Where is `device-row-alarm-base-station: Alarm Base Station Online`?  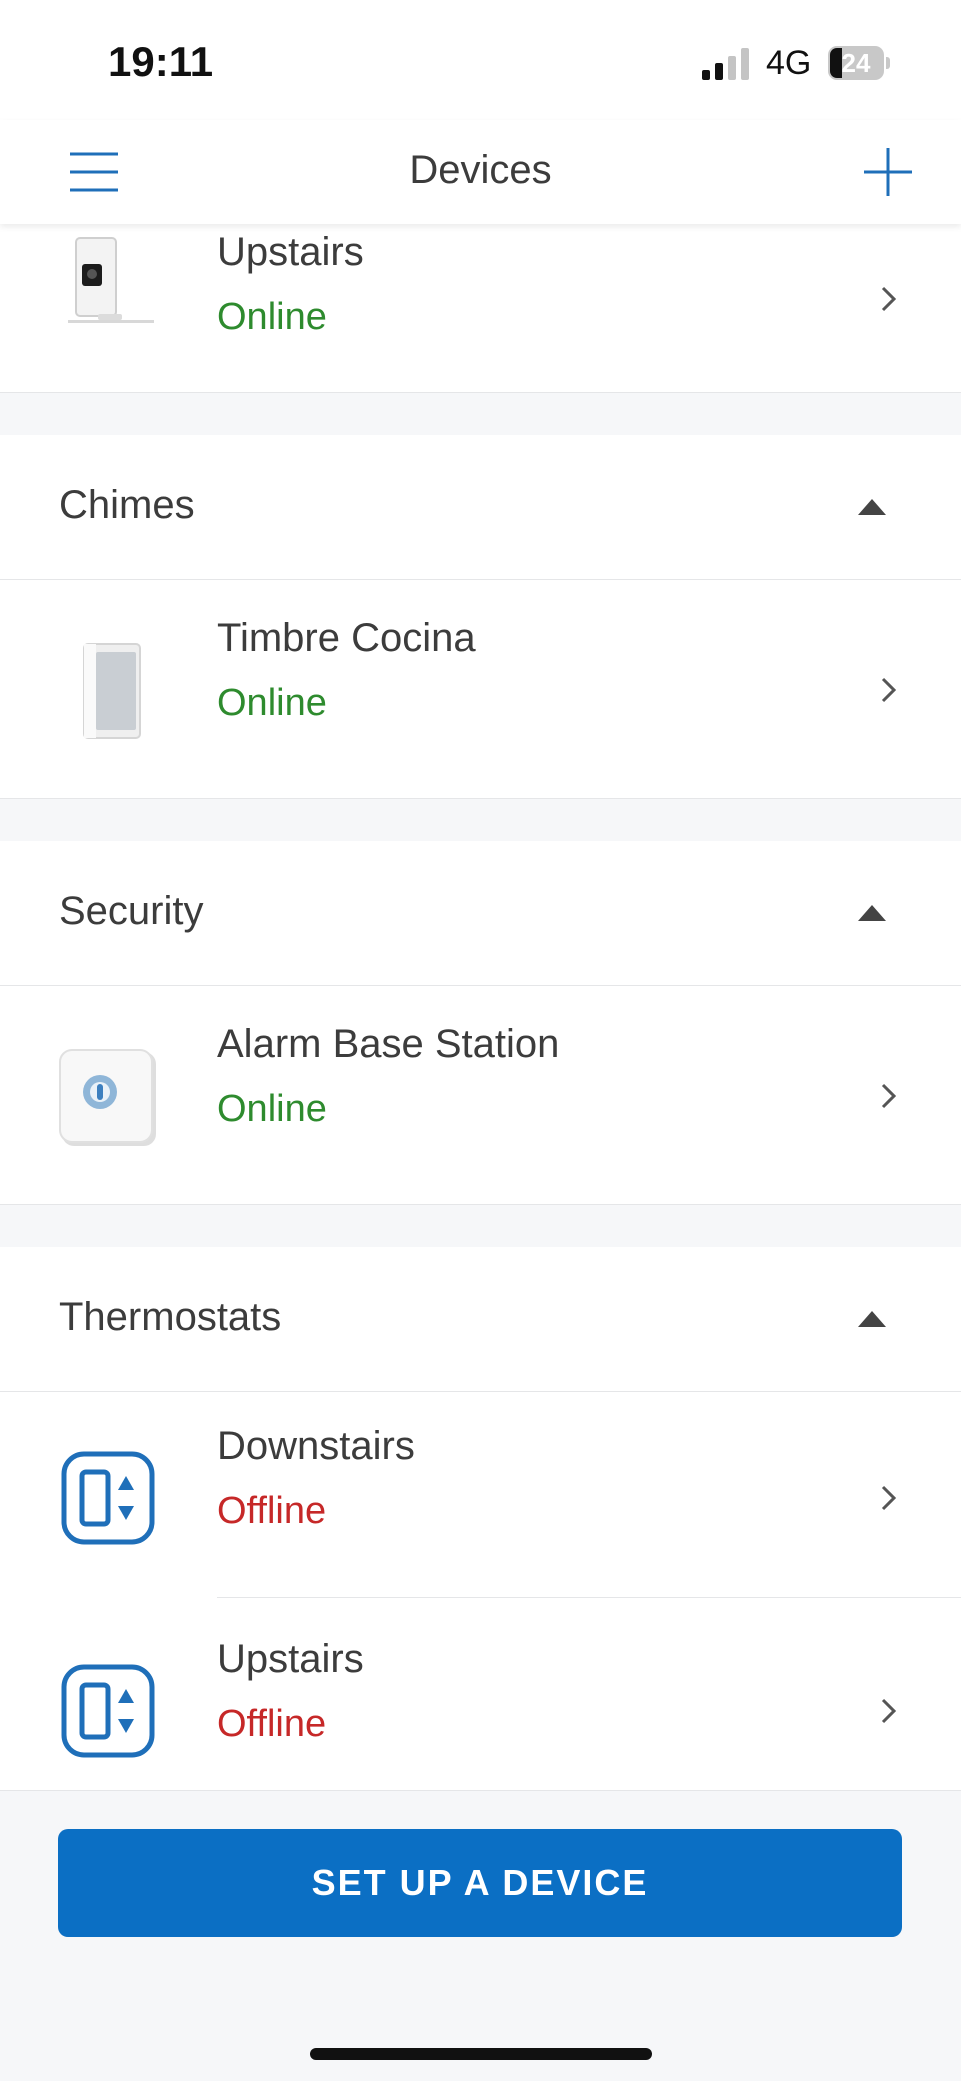
device-row-alarm-base-station: Alarm Base Station Online is located at coordinates (480, 1095).